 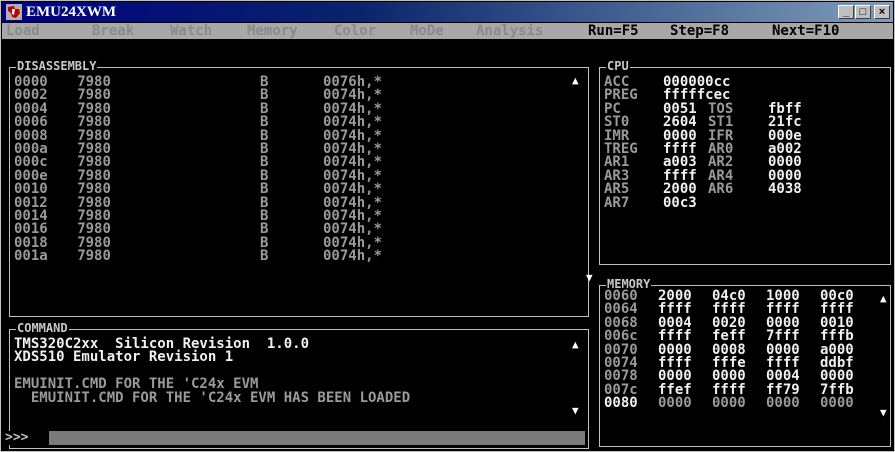 What do you see at coordinates (863, 12) in the screenshot?
I see `maximize-button: □` at bounding box center [863, 12].